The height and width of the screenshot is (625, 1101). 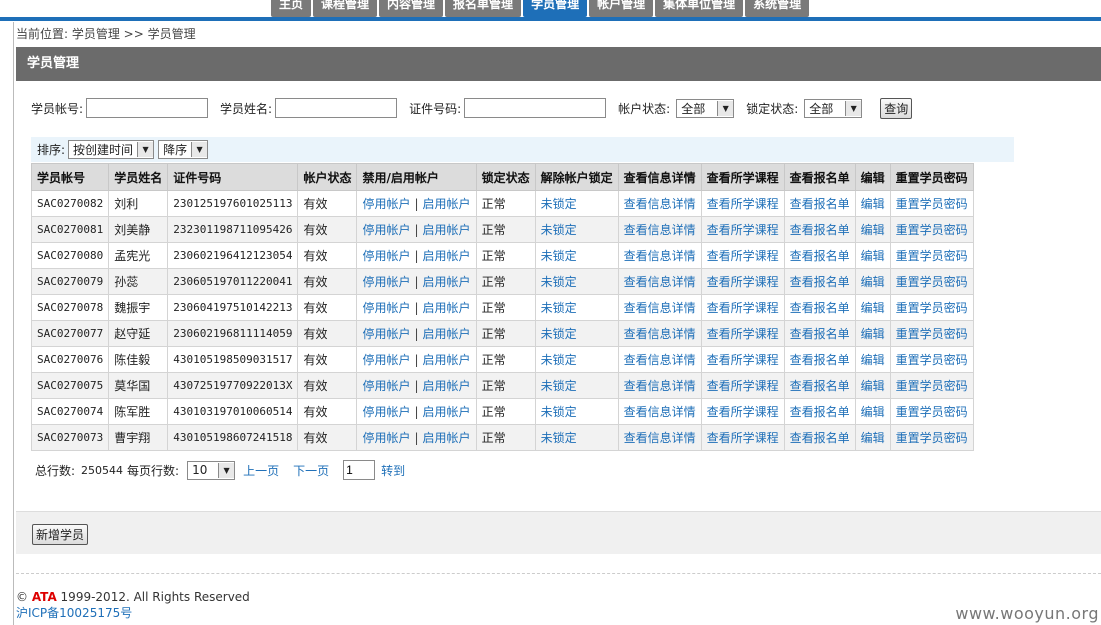 I want to click on add-student-button: 新增学员, so click(x=60, y=534).